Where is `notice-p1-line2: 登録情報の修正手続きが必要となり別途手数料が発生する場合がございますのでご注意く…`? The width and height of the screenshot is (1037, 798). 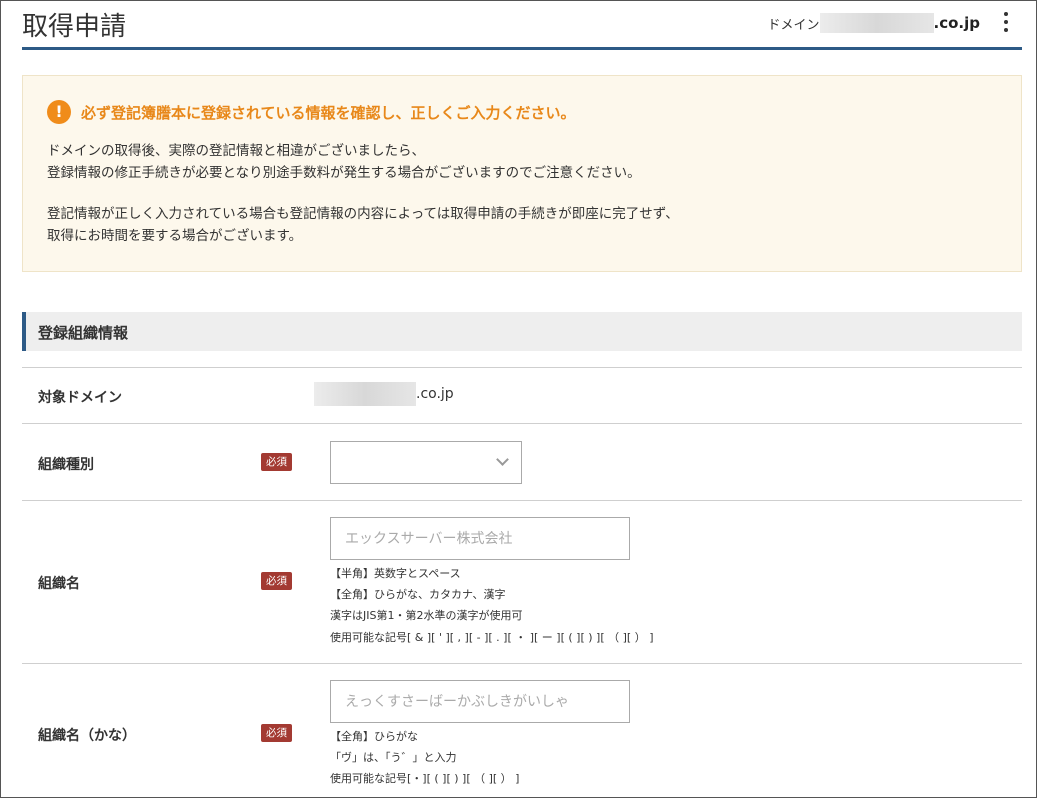
notice-p1-line2: 登録情報の修正手続きが必要となり別途手数料が発生する場合がございますのでご注意く… is located at coordinates (344, 173).